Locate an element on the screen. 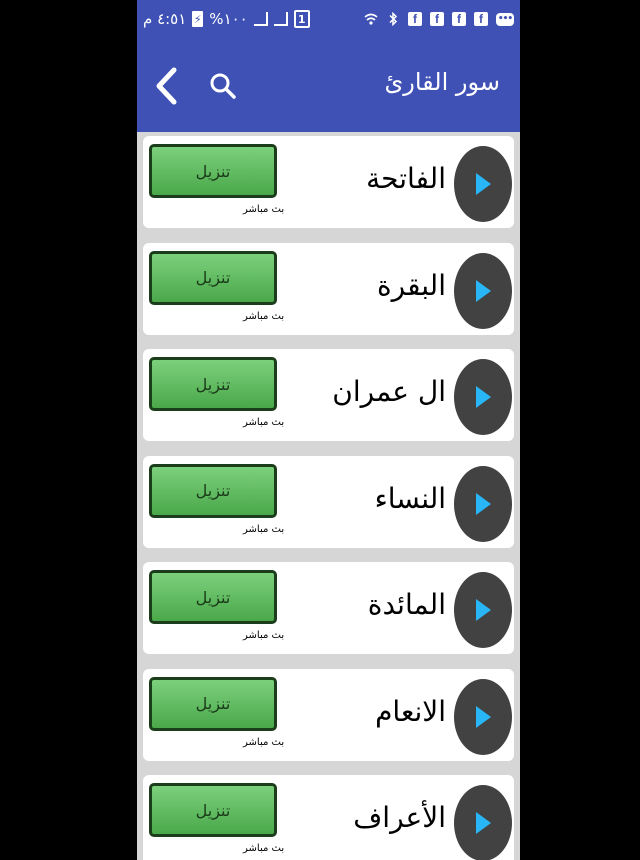 The height and width of the screenshot is (860, 640). surah-name: المائدة is located at coordinates (406, 604).